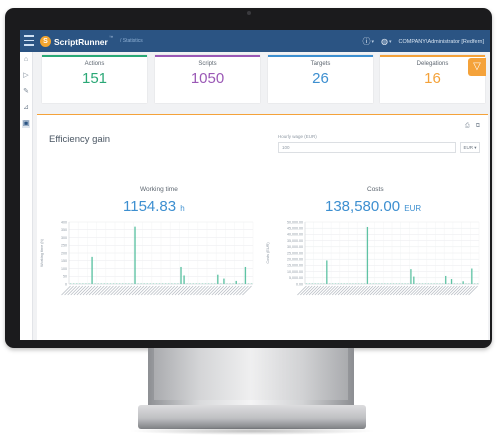 The image size is (497, 437). What do you see at coordinates (81, 41) in the screenshot?
I see `brand-name: ScriptRunner` at bounding box center [81, 41].